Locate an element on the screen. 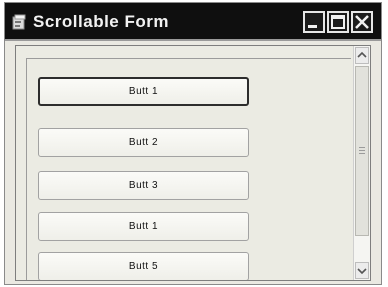 This screenshot has width=388, height=287. minimize-icon is located at coordinates (312, 26).